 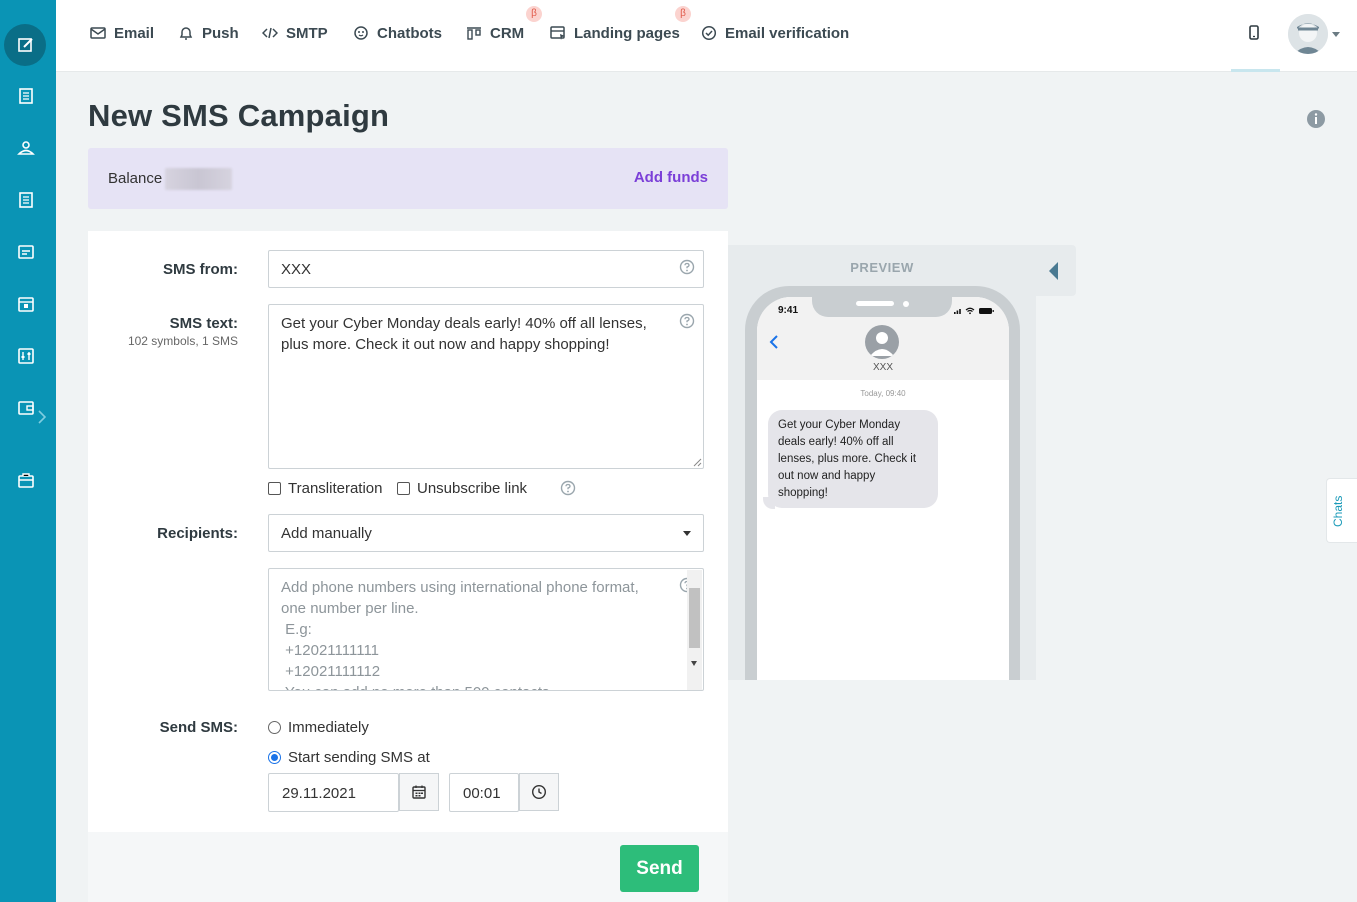 What do you see at coordinates (697, 462) in the screenshot?
I see `resize-handle-icon` at bounding box center [697, 462].